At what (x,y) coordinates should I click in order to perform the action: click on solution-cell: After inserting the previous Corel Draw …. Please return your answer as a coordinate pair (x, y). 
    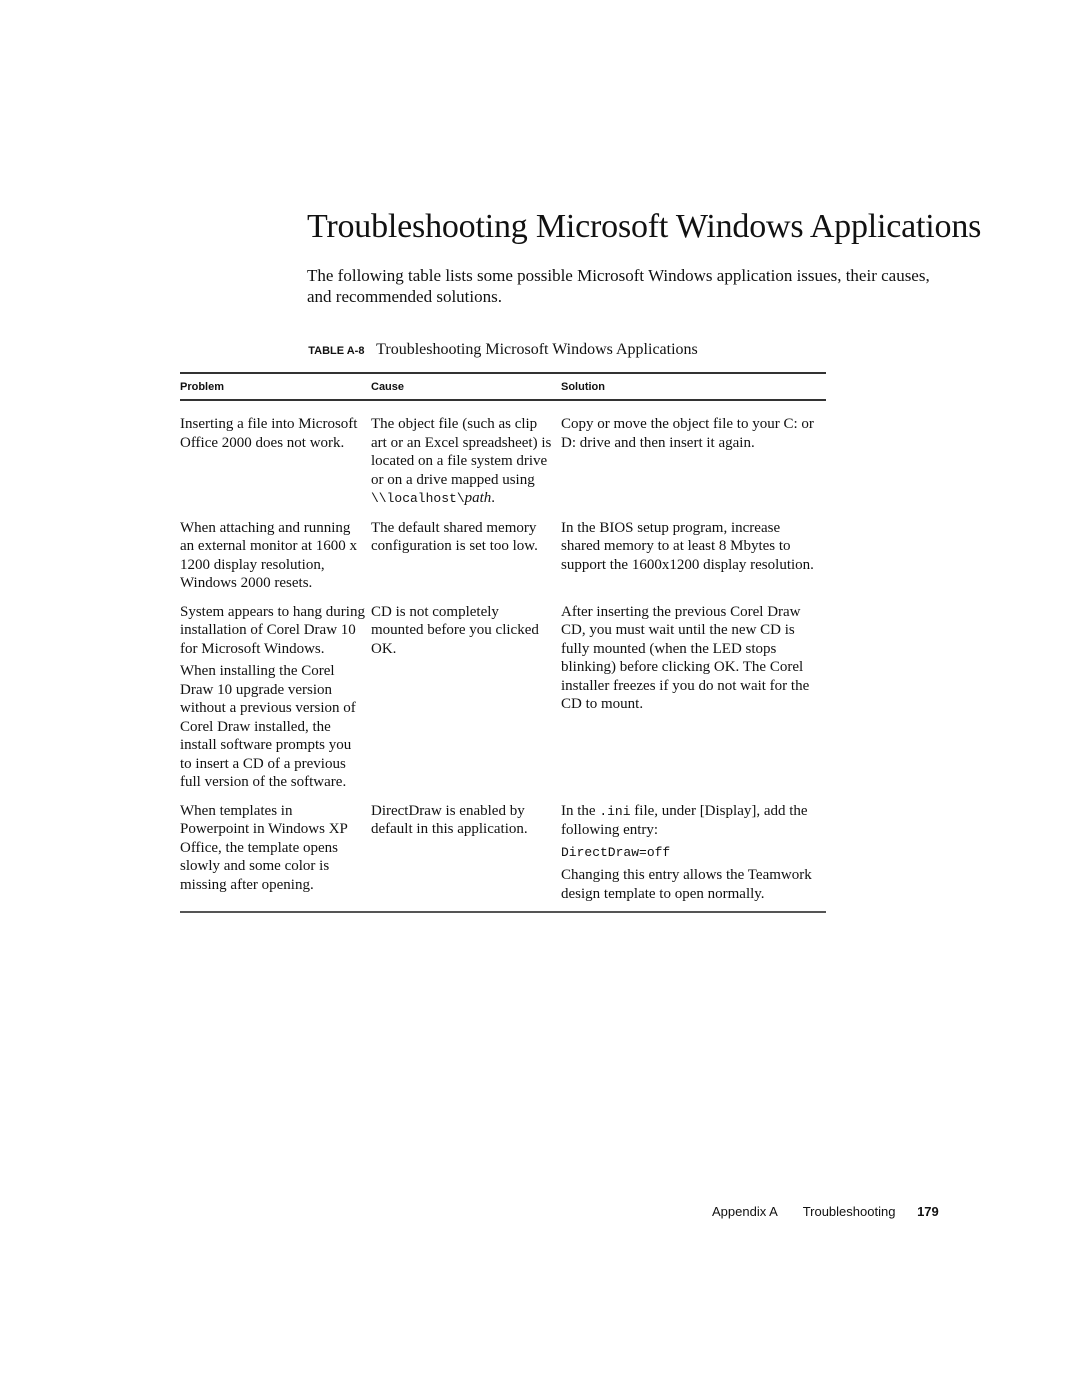
    Looking at the image, I should click on (685, 658).